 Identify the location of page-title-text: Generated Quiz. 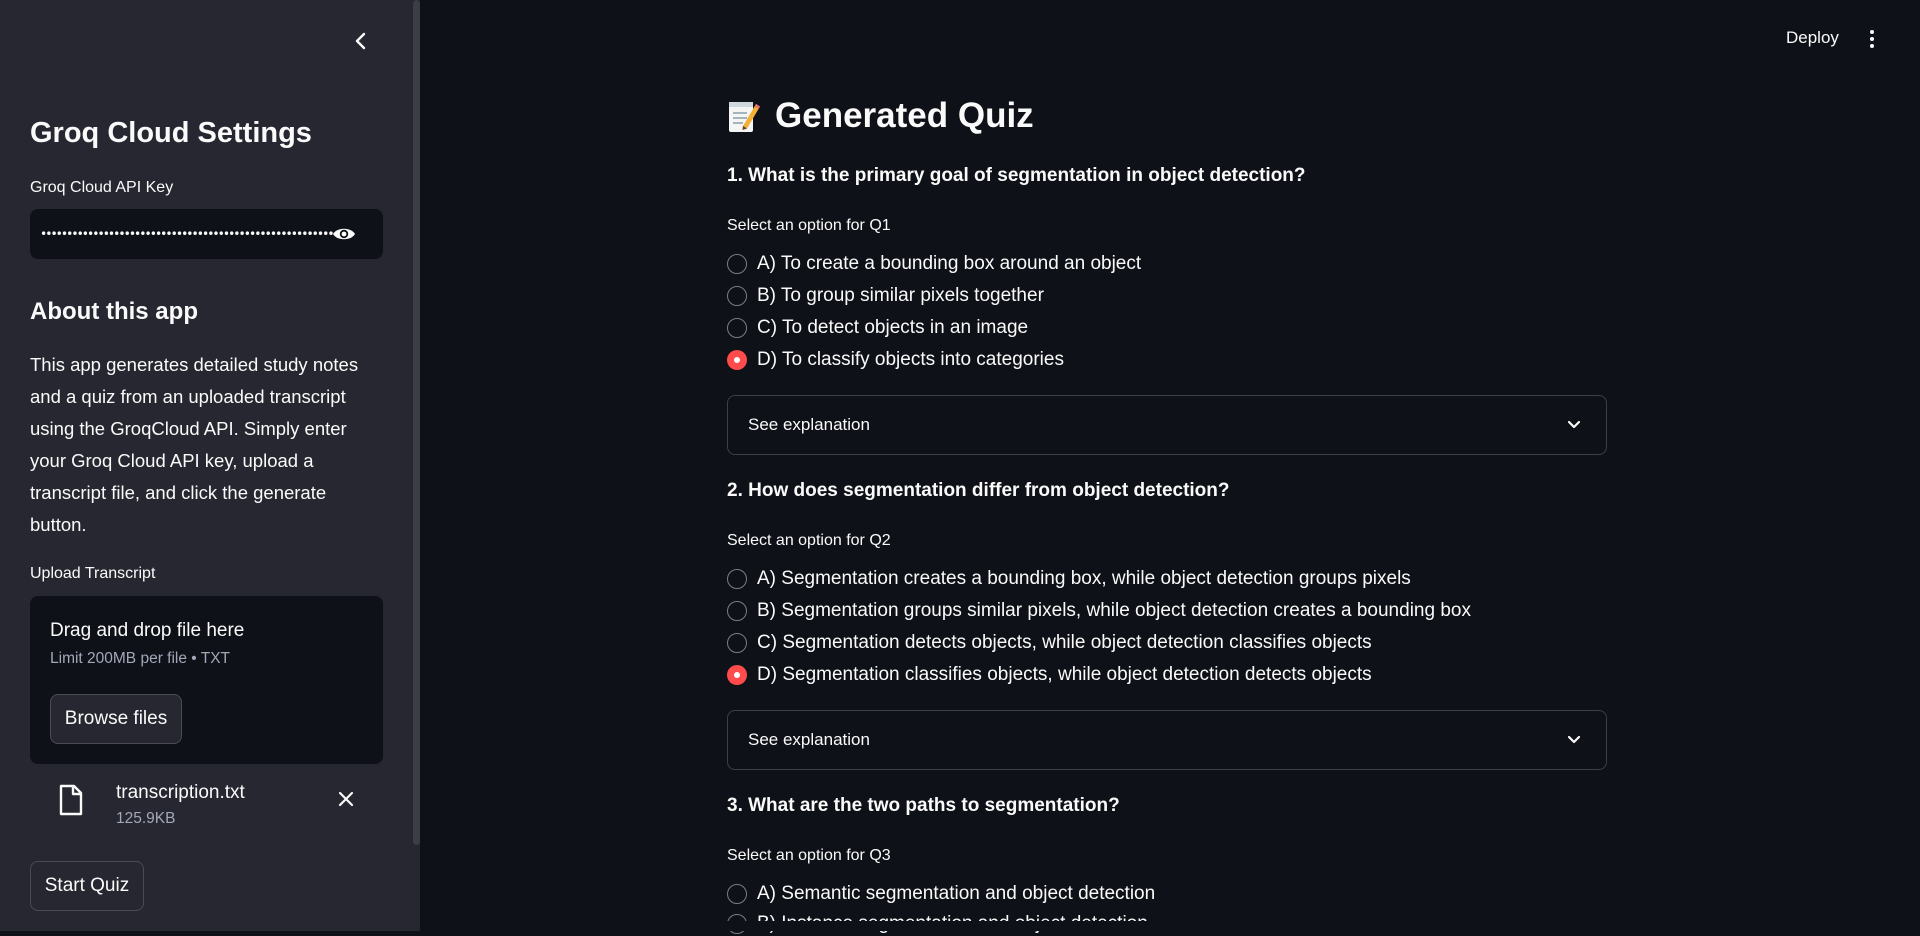
(904, 115).